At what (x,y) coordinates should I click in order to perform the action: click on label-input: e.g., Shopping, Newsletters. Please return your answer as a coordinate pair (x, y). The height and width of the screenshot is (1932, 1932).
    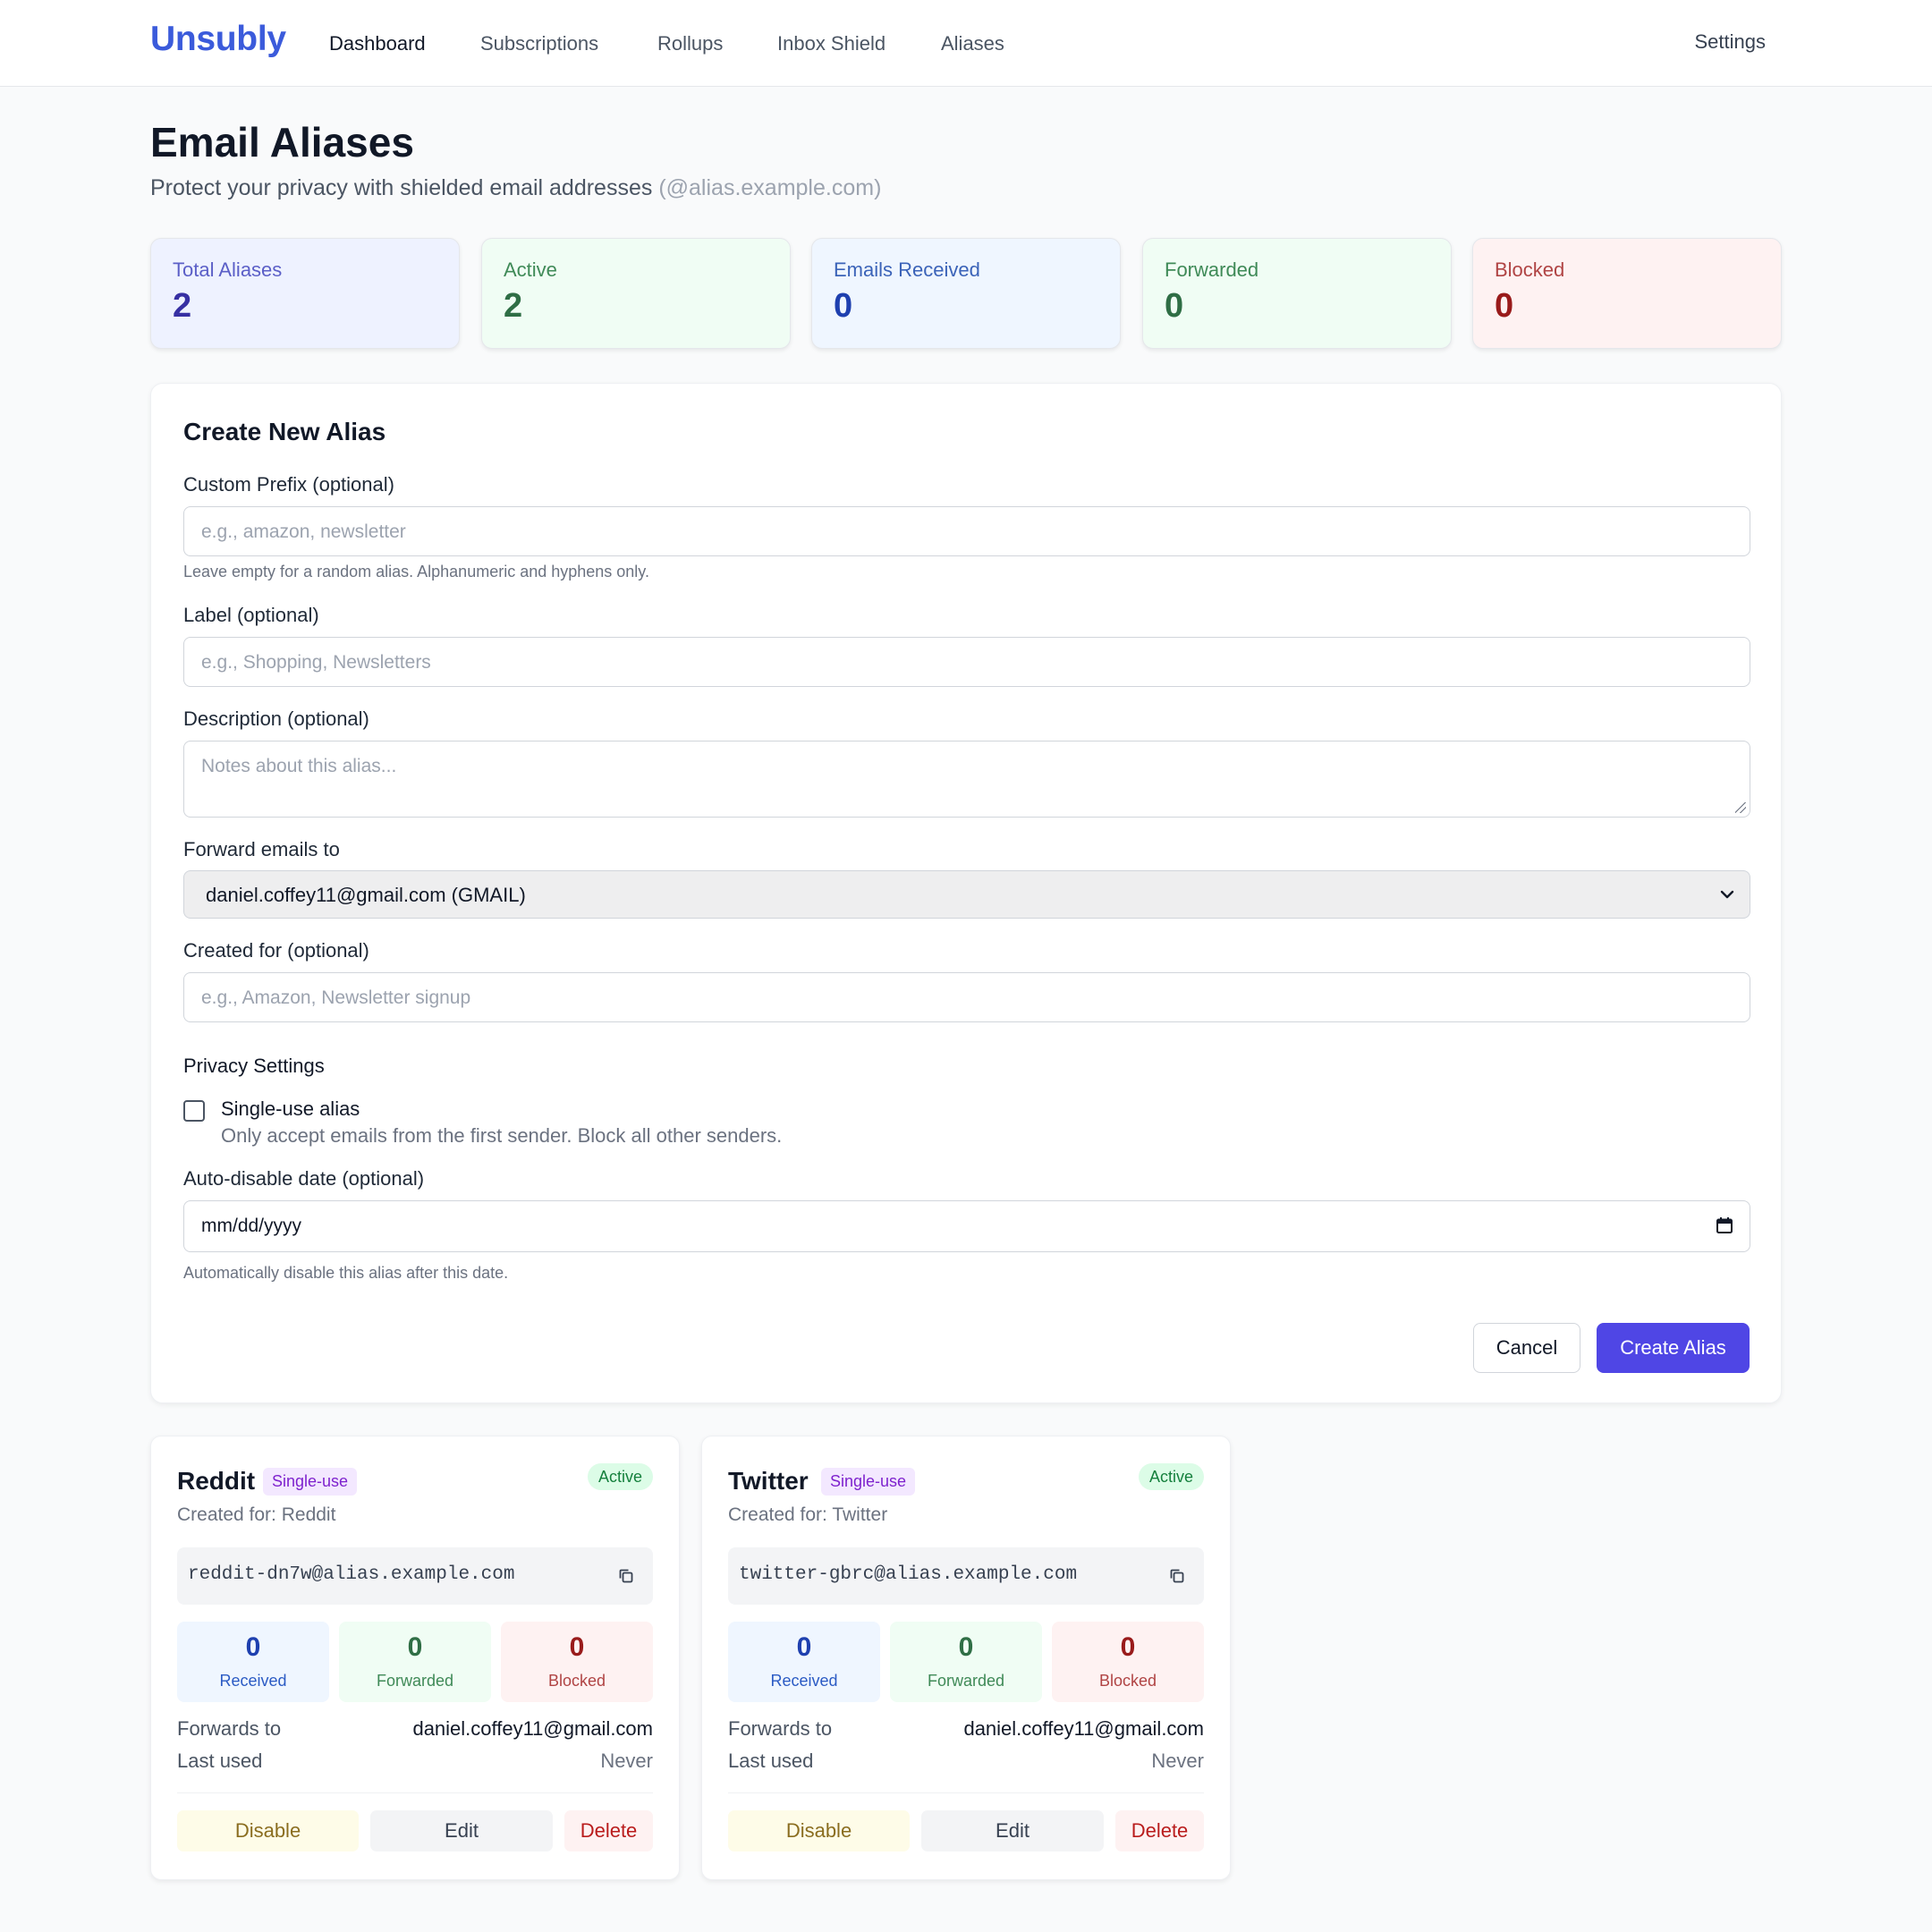
    Looking at the image, I should click on (966, 662).